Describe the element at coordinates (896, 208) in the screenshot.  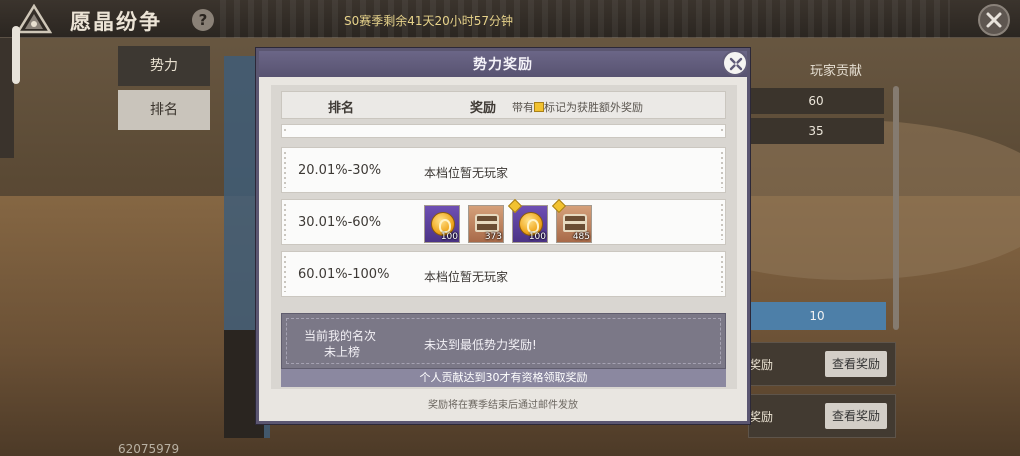
I see `list-scrollbar` at that location.